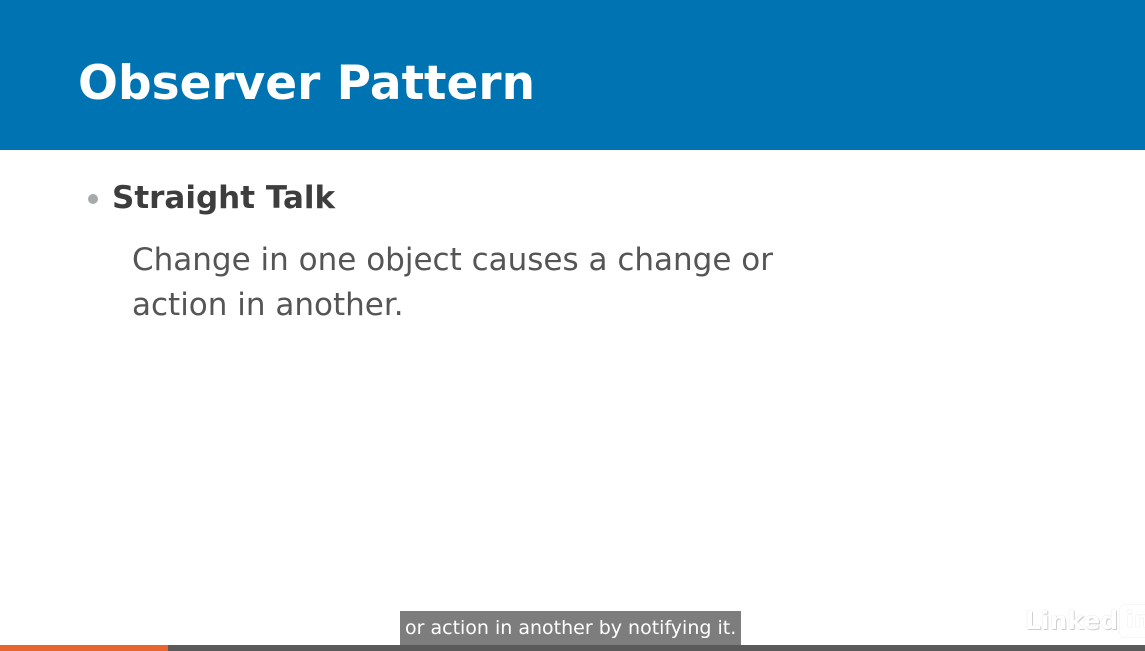 Image resolution: width=1145 pixels, height=651 pixels. What do you see at coordinates (224, 198) in the screenshot?
I see `bullet-heading: Straight Talk` at bounding box center [224, 198].